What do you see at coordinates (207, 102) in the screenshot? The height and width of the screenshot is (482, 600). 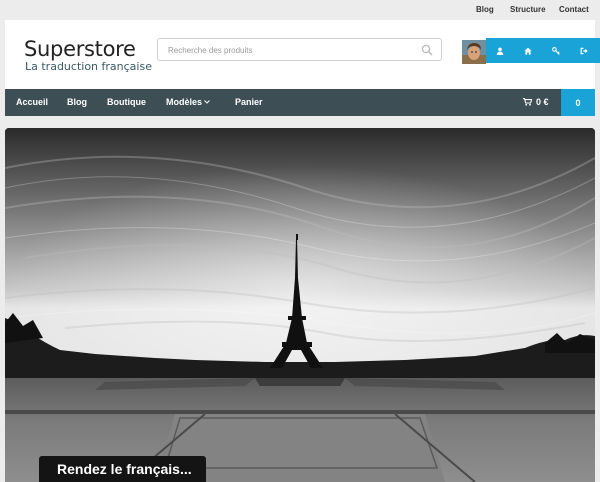 I see `chevron-down-icon` at bounding box center [207, 102].